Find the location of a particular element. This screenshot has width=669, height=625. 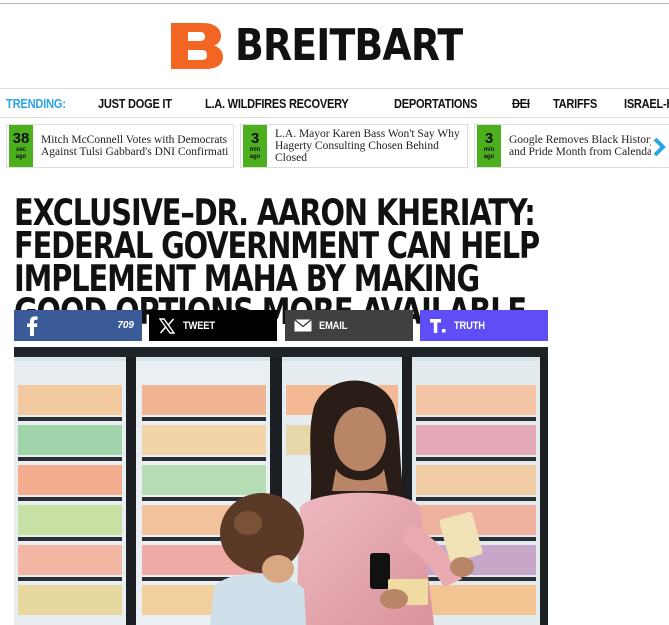

email-share-label: EMAIL is located at coordinates (332, 325).